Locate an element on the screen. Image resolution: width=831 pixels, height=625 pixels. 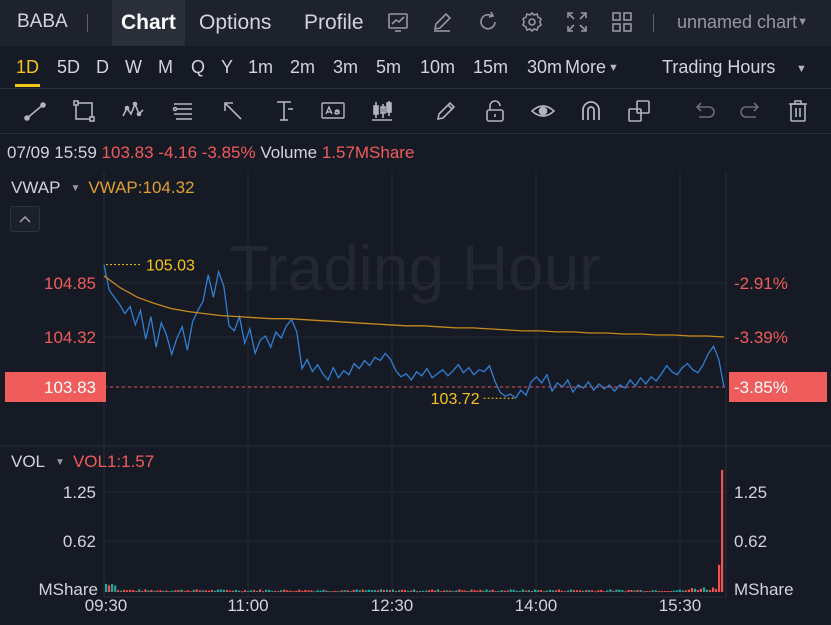
interval-y: Y is located at coordinates (227, 67).